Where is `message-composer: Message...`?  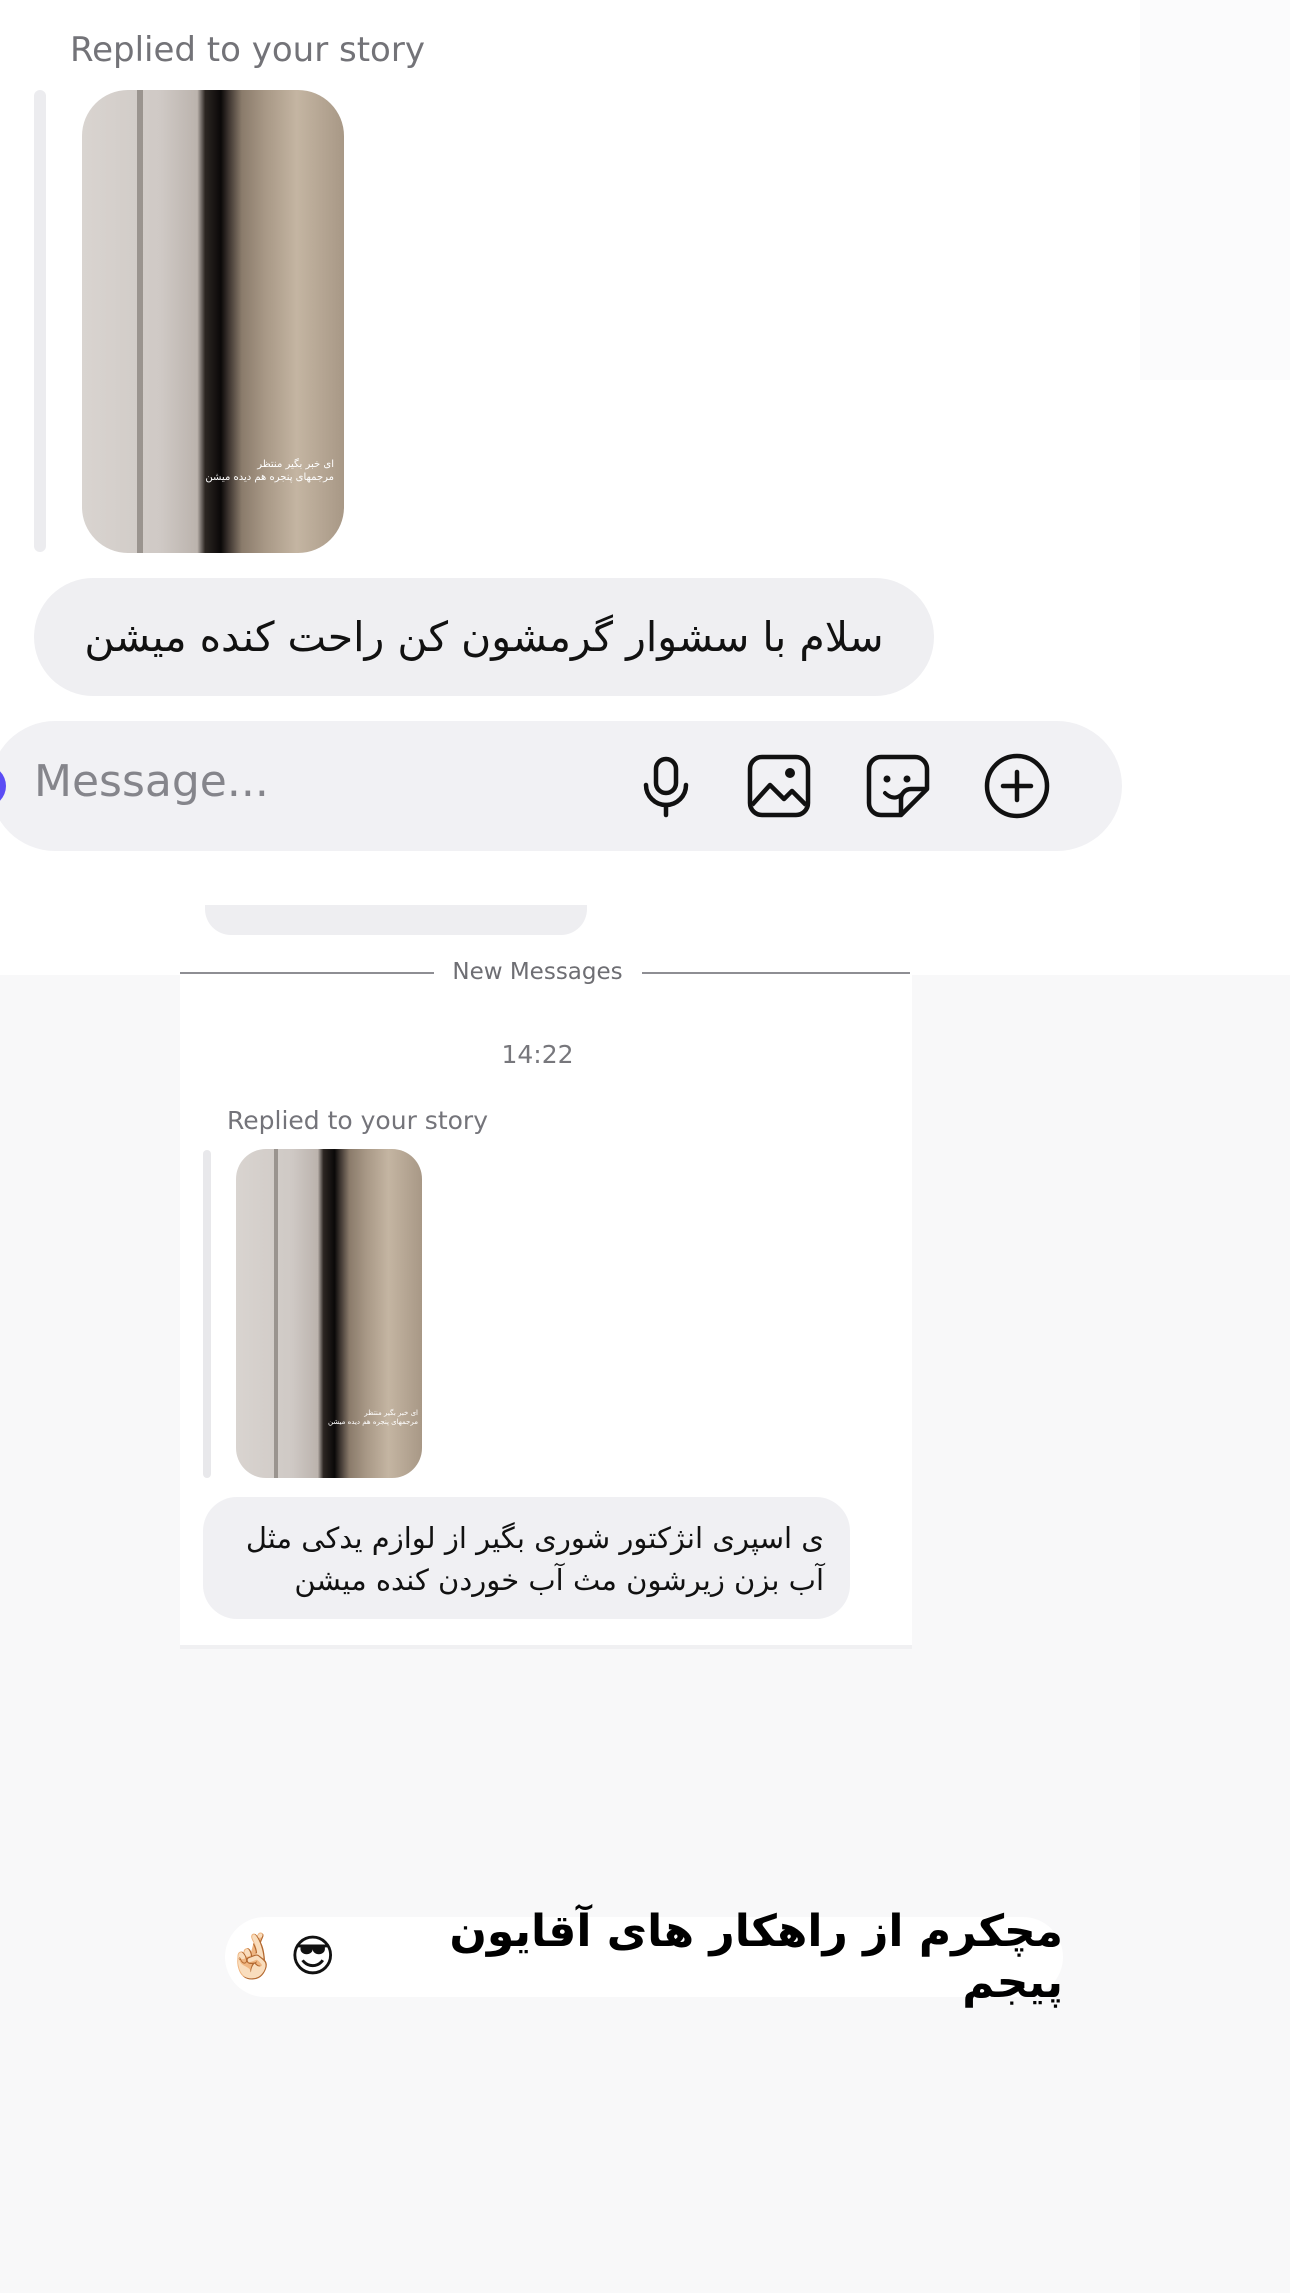 message-composer: Message... is located at coordinates (561, 786).